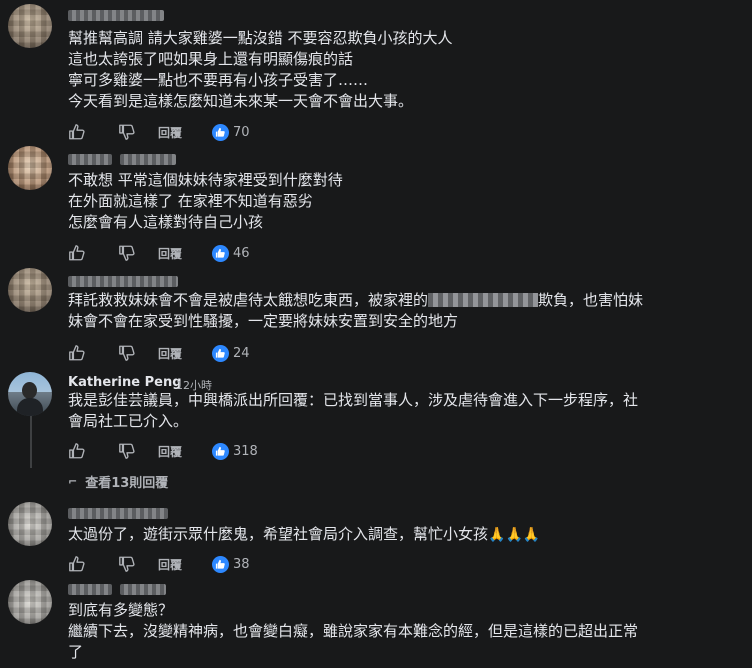  Describe the element at coordinates (127, 483) in the screenshot. I see `view-replies-label: 查看13則回覆` at that location.